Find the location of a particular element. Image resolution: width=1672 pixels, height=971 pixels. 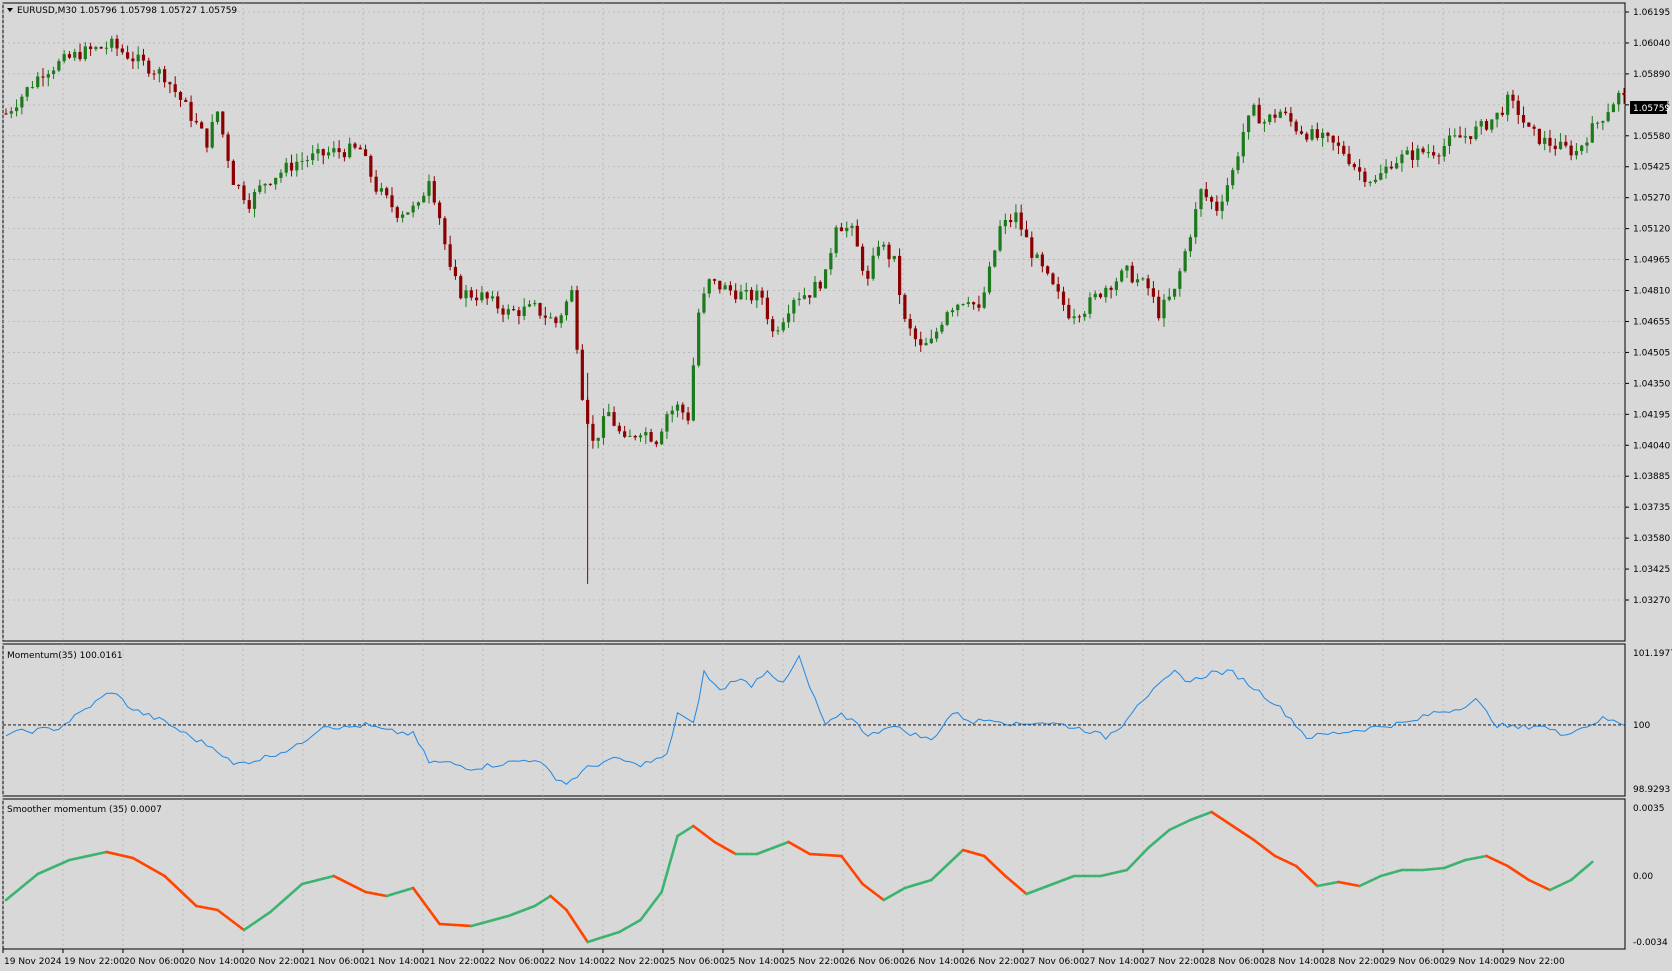

price-y-tick-label: 1.05580 is located at coordinates (1651, 137).